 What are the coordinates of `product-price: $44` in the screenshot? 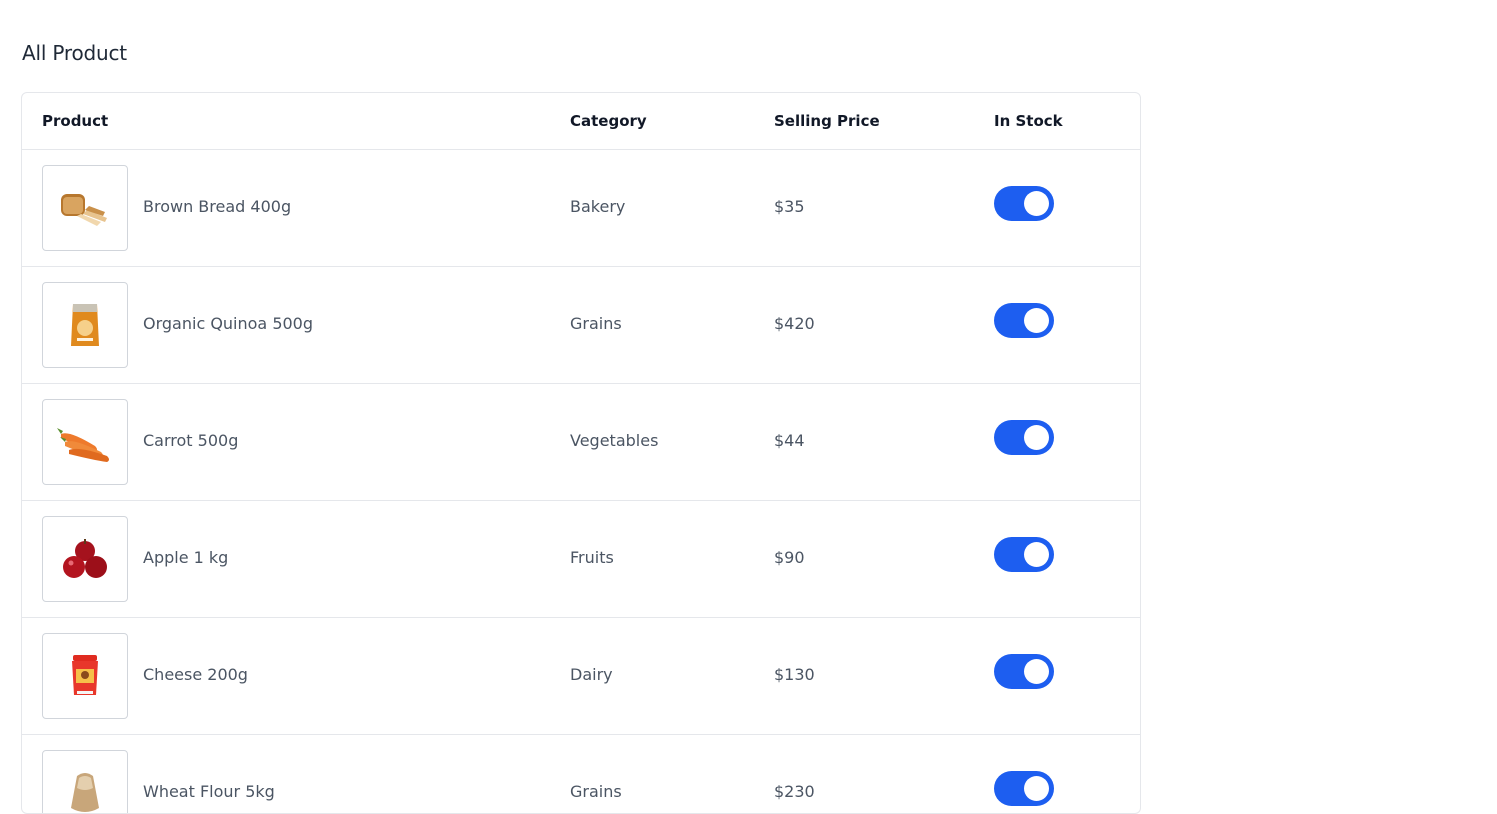 It's located at (789, 440).